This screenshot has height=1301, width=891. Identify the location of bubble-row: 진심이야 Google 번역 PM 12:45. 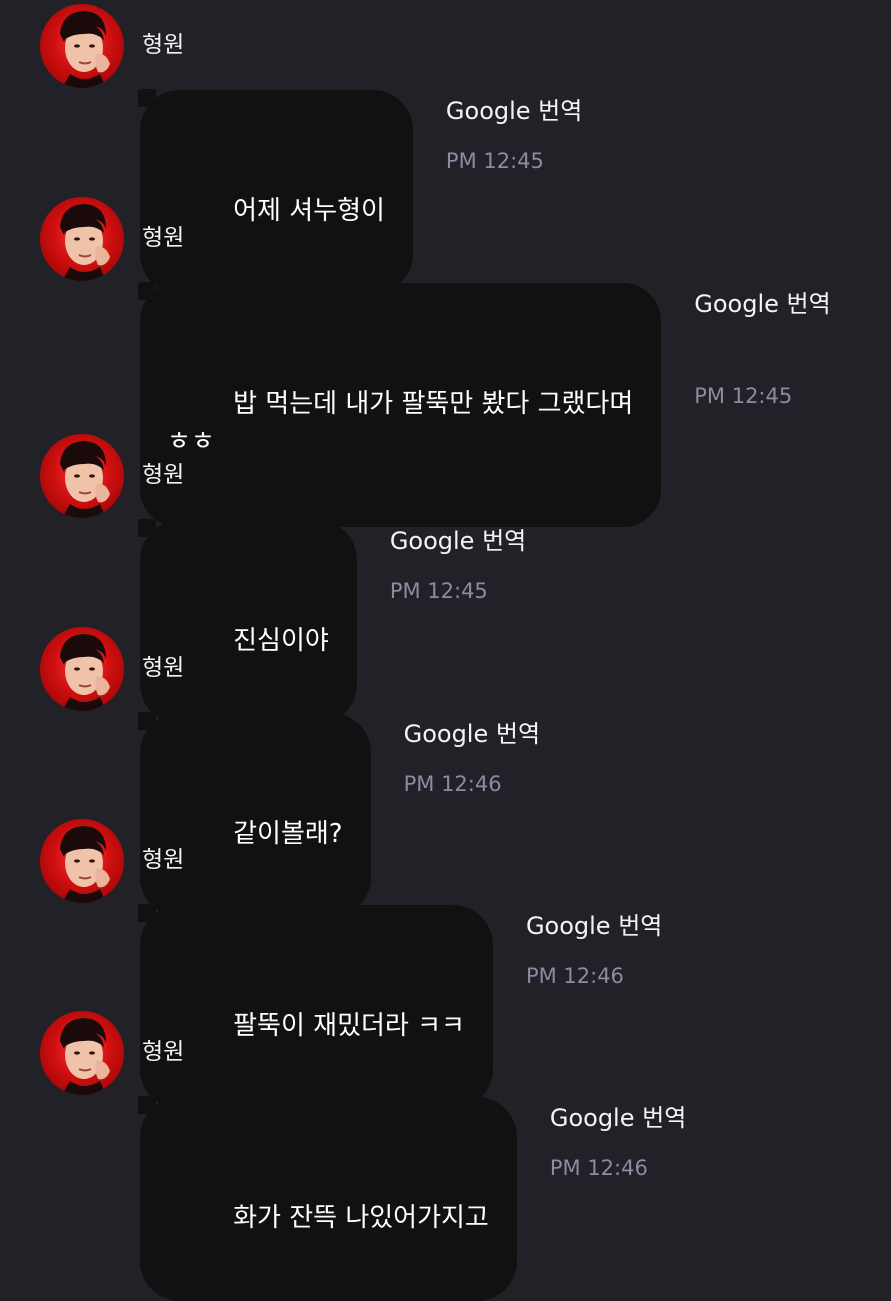
(332, 621).